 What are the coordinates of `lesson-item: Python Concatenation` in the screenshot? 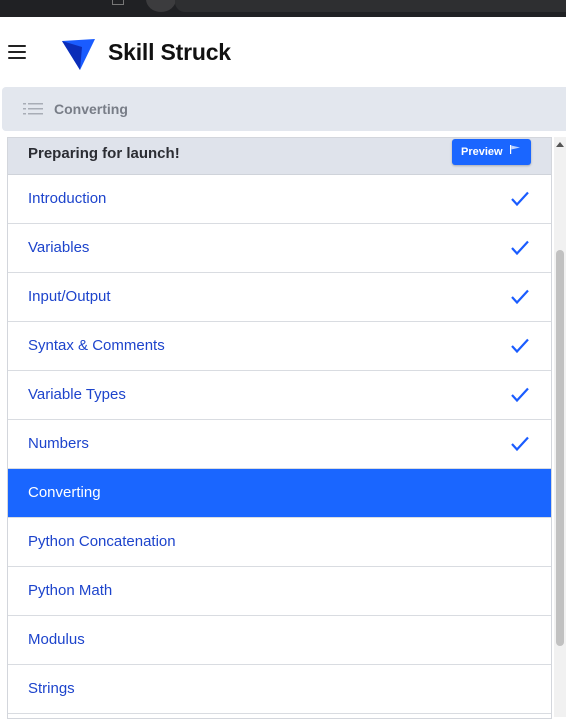 It's located at (279, 542).